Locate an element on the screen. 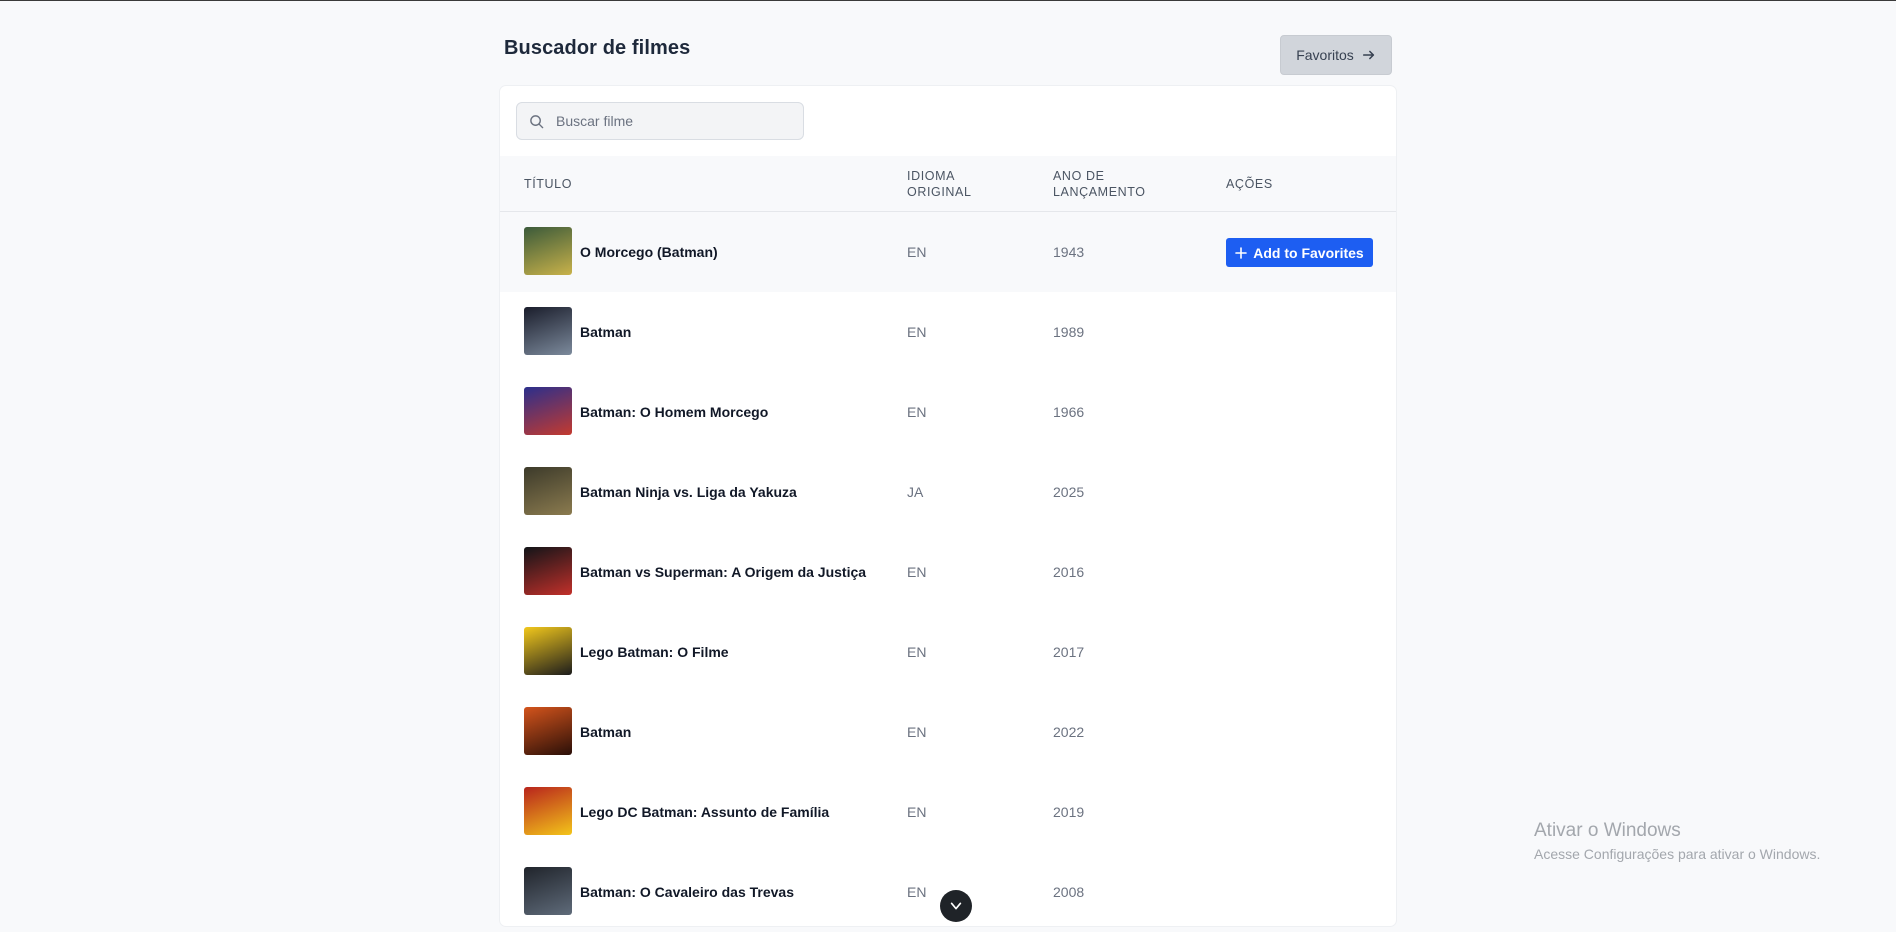  column-header-year: Ano de lançamento is located at coordinates (1099, 184).